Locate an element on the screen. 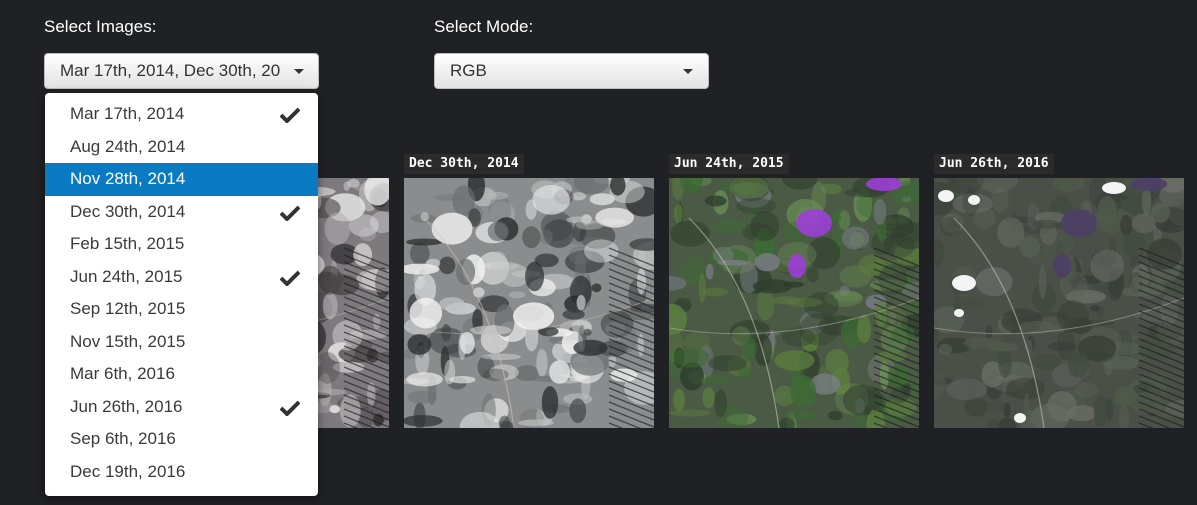 The width and height of the screenshot is (1197, 505). dropdown-option: Jun 26th, 2016 is located at coordinates (181, 407).